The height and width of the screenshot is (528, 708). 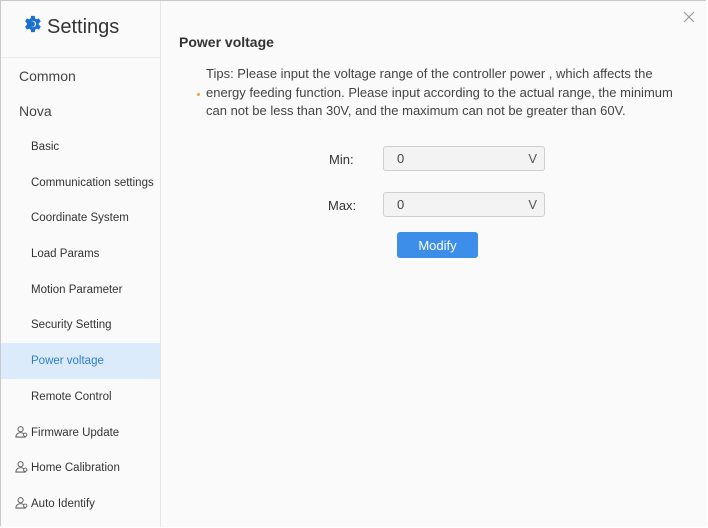 I want to click on sidebar-item-load-params: Load Params, so click(x=80, y=254).